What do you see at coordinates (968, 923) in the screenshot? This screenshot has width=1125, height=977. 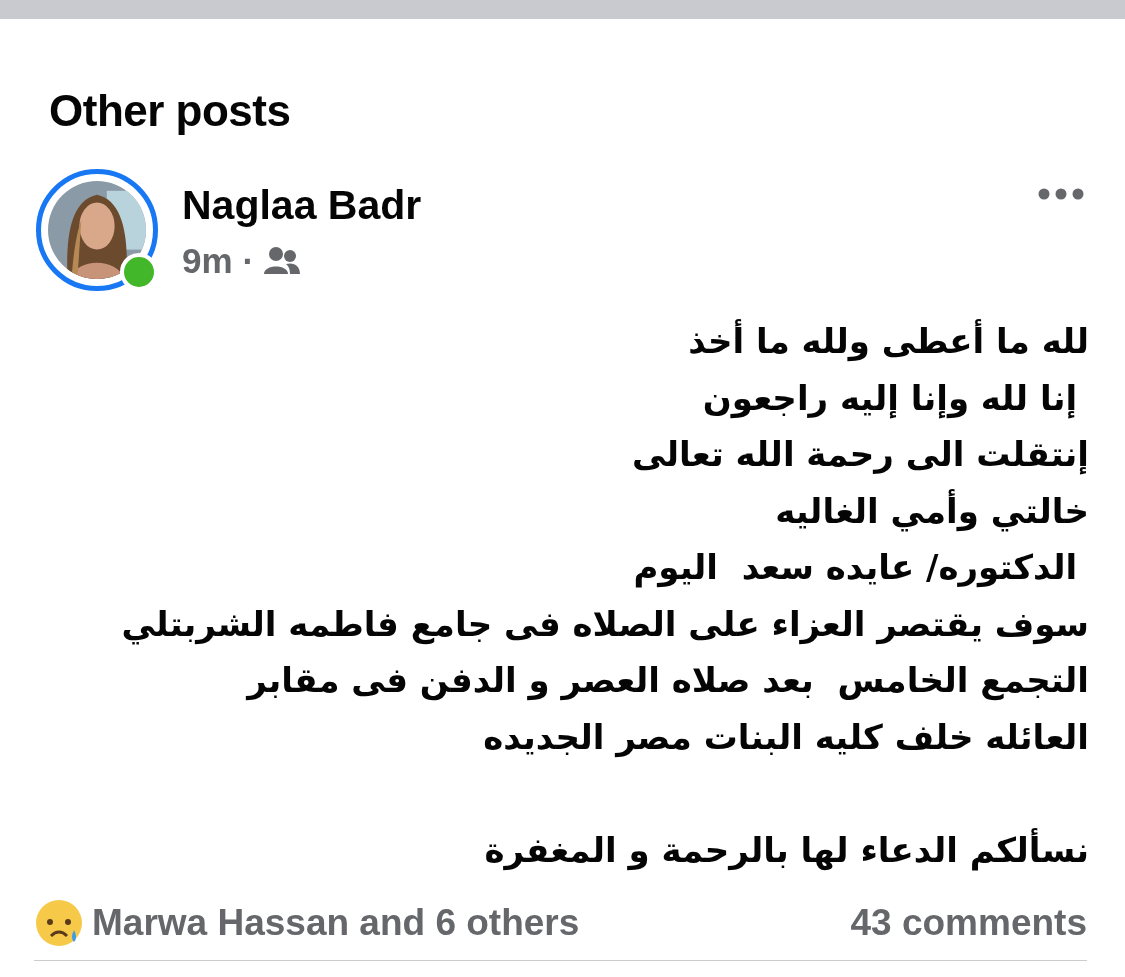 I see `comments-count: 43 comments` at bounding box center [968, 923].